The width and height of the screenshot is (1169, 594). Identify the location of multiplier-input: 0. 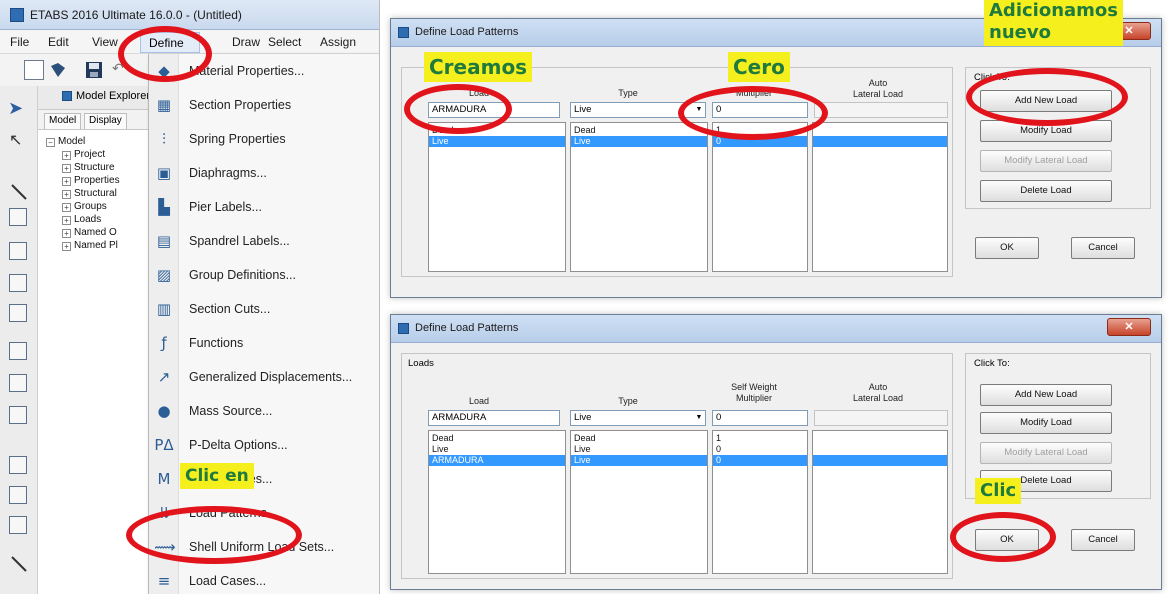
(760, 418).